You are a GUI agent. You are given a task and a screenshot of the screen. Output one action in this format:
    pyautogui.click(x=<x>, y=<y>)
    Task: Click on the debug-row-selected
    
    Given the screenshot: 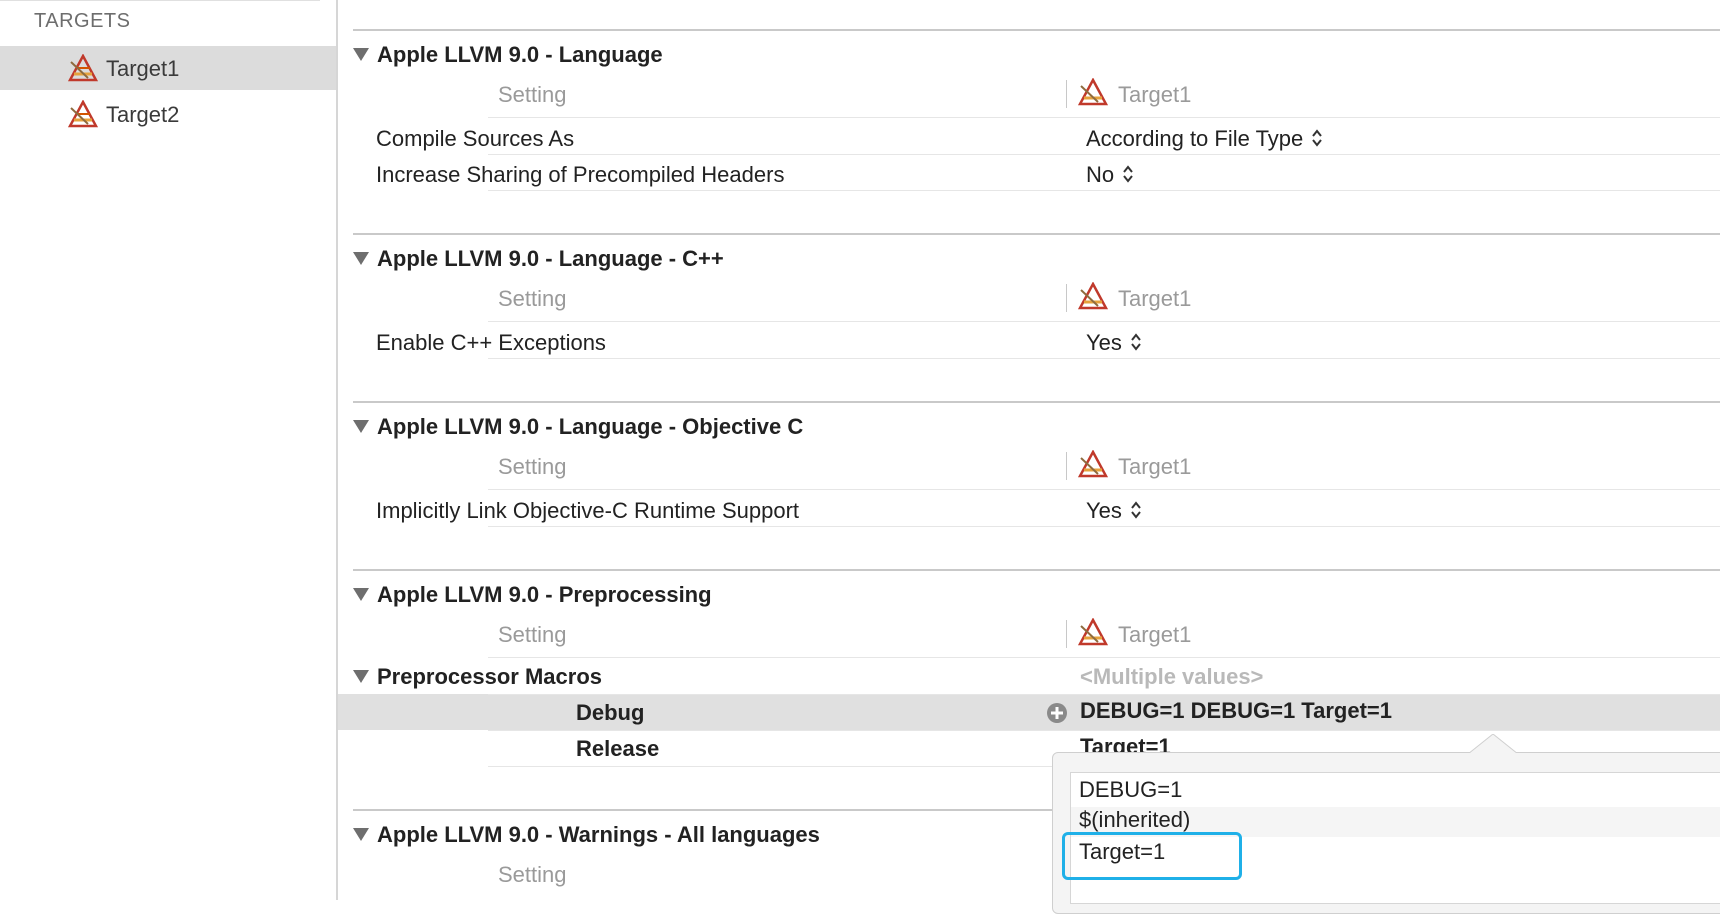 What is the action you would take?
    pyautogui.click(x=1029, y=712)
    